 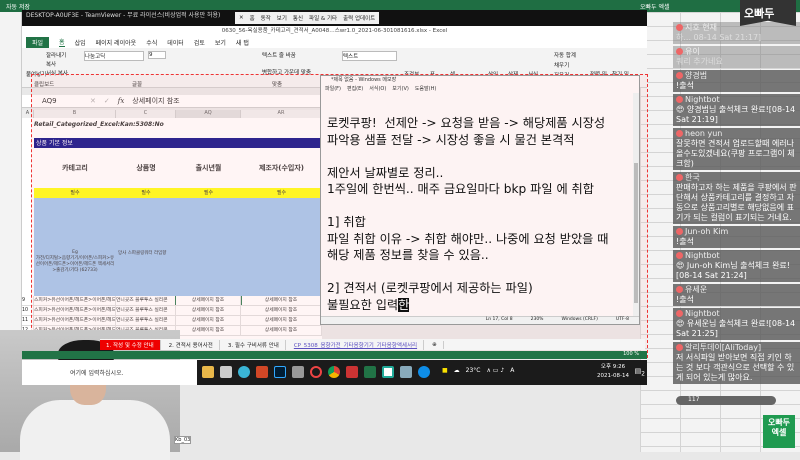 What do you see at coordinates (692, 51) in the screenshot?
I see `chat-username: 유이` at bounding box center [692, 51].